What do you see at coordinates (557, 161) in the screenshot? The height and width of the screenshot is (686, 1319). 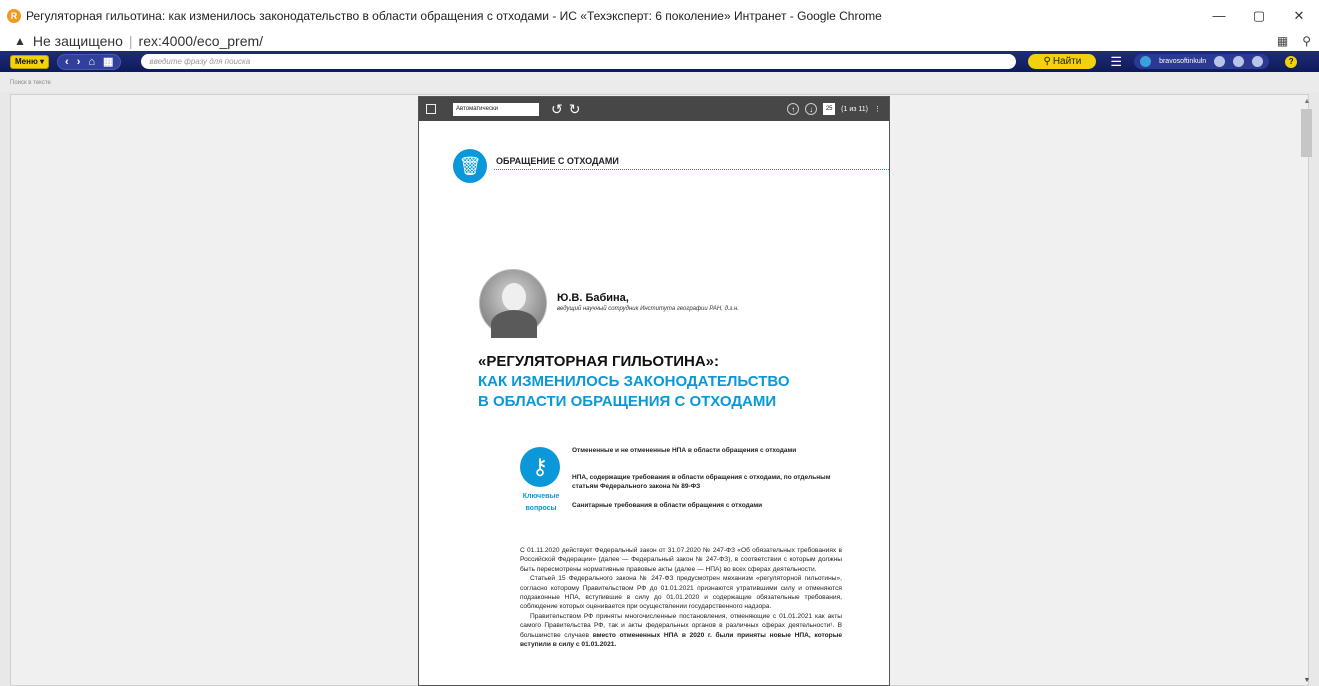 I see `section-title: ОБРАЩЕНИЕ С ОТХОДАМИ` at bounding box center [557, 161].